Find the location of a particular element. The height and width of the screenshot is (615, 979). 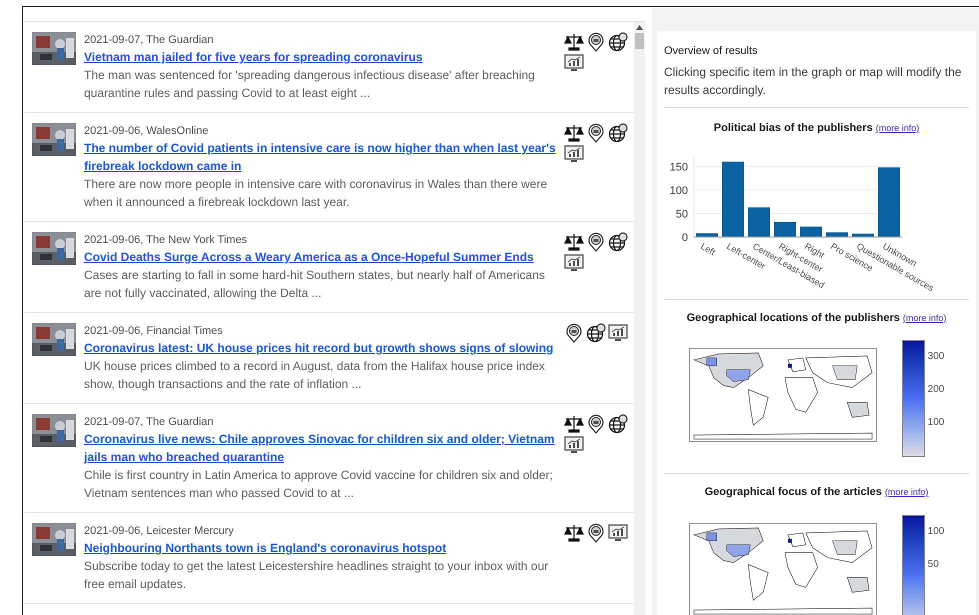

axis-tick-label: 50 is located at coordinates (682, 214).